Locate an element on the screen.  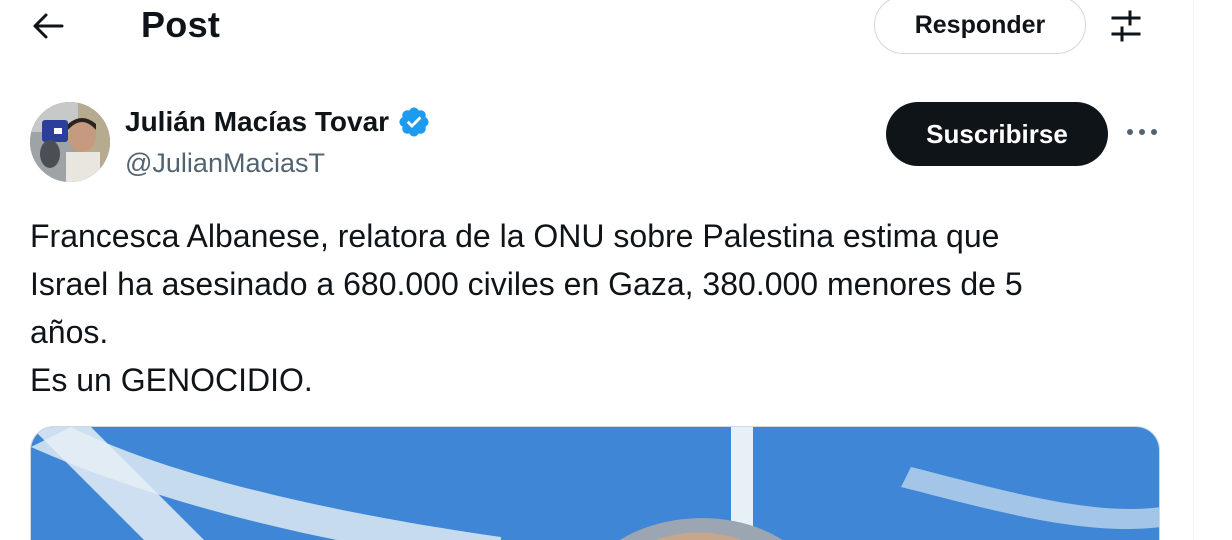
more-options-button is located at coordinates (1142, 132).